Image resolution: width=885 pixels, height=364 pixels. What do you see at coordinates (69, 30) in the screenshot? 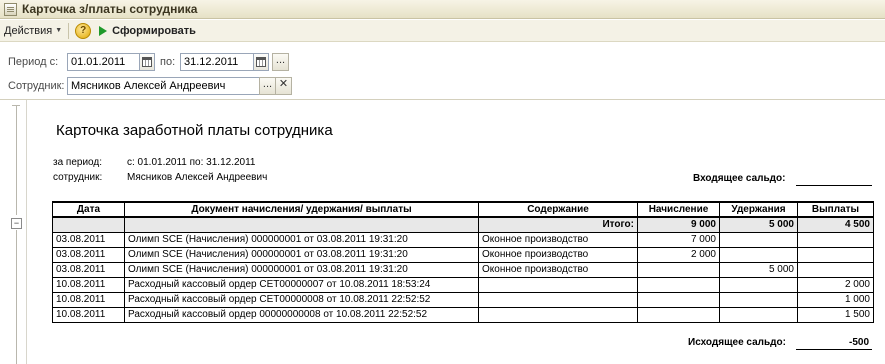
I see `toolbar-separator` at bounding box center [69, 30].